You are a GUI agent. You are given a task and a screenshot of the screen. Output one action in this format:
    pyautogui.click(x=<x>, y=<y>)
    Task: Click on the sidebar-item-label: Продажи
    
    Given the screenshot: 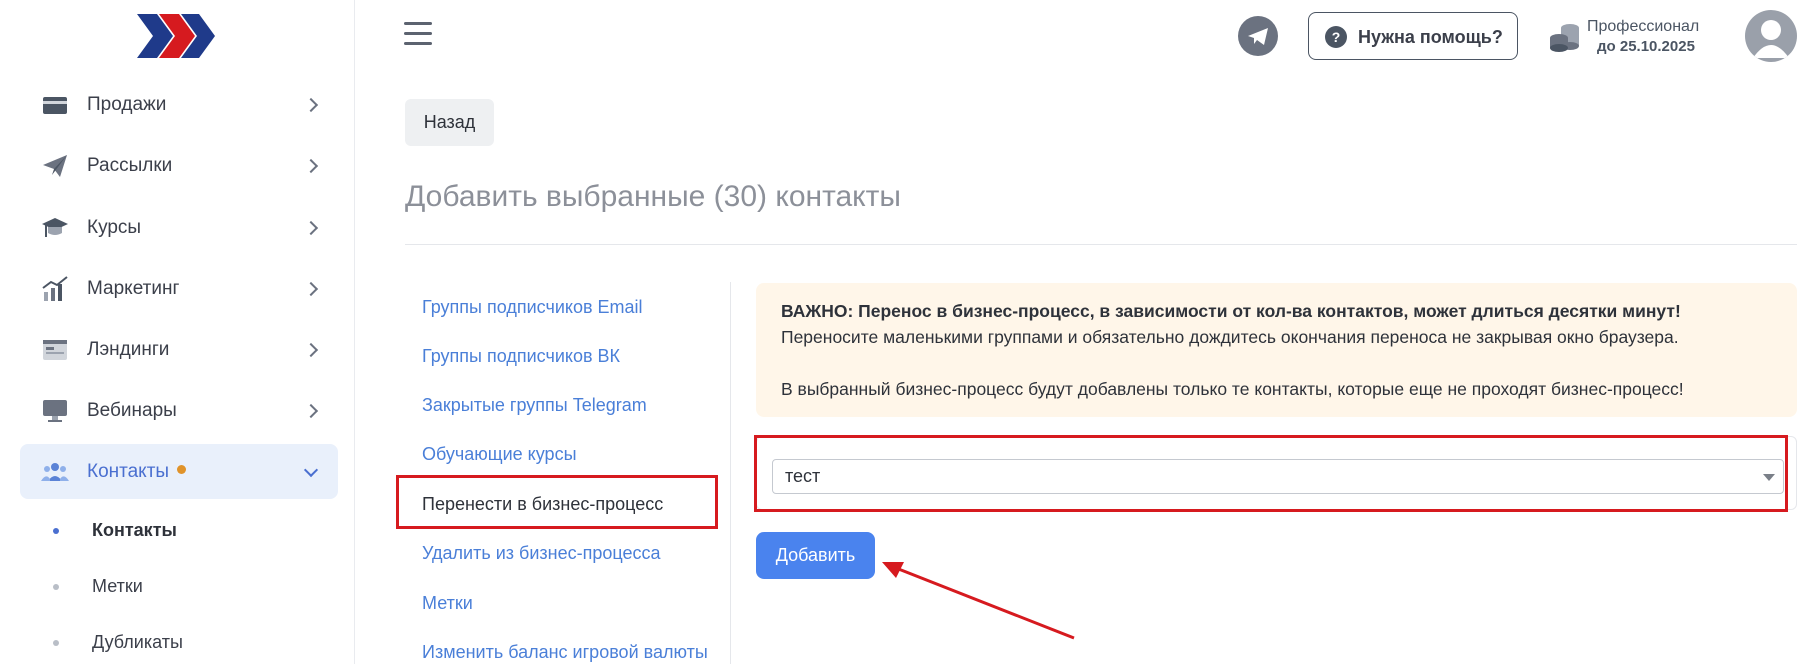 What is the action you would take?
    pyautogui.click(x=127, y=104)
    